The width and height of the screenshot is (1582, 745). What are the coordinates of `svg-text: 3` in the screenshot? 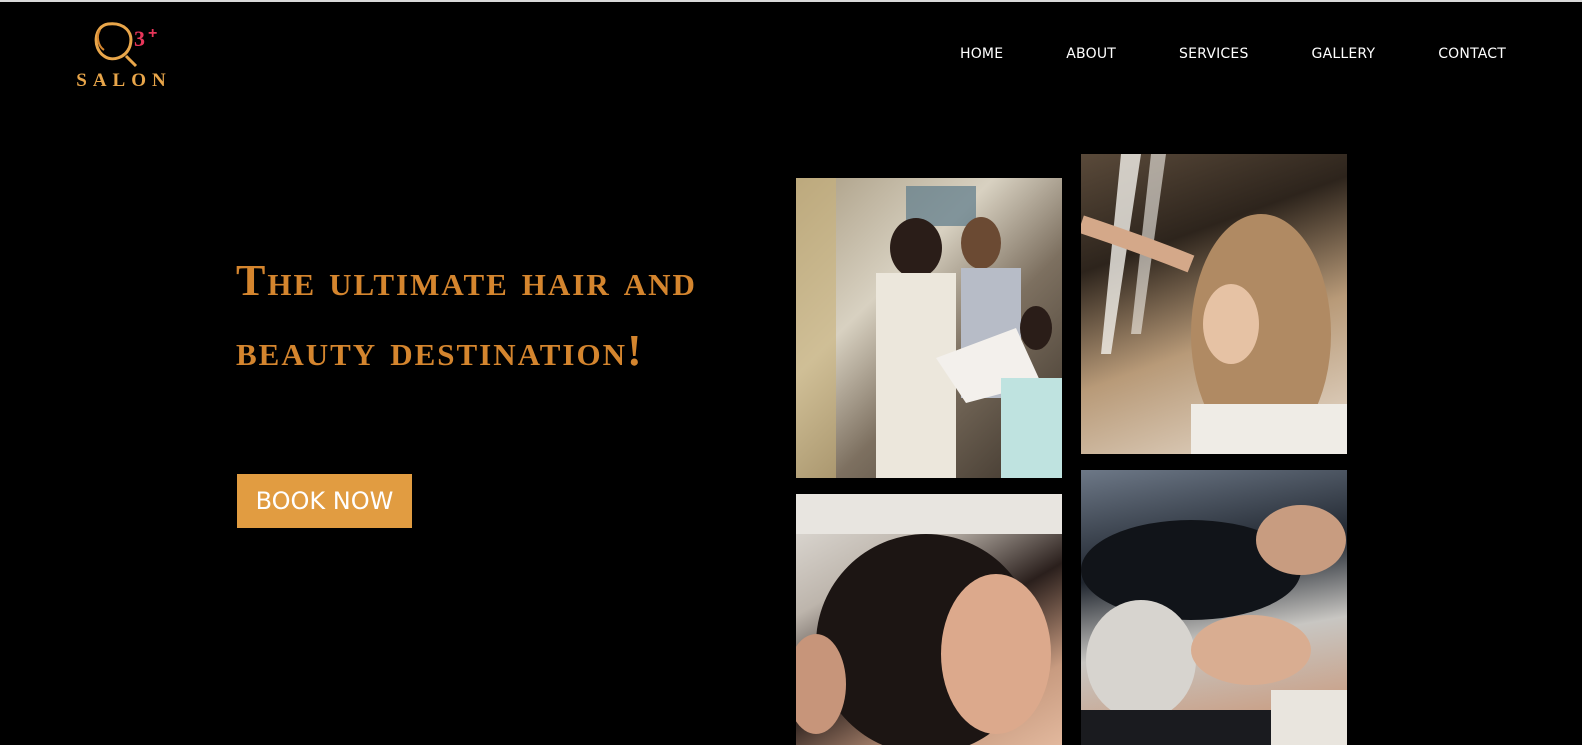 It's located at (139, 38).